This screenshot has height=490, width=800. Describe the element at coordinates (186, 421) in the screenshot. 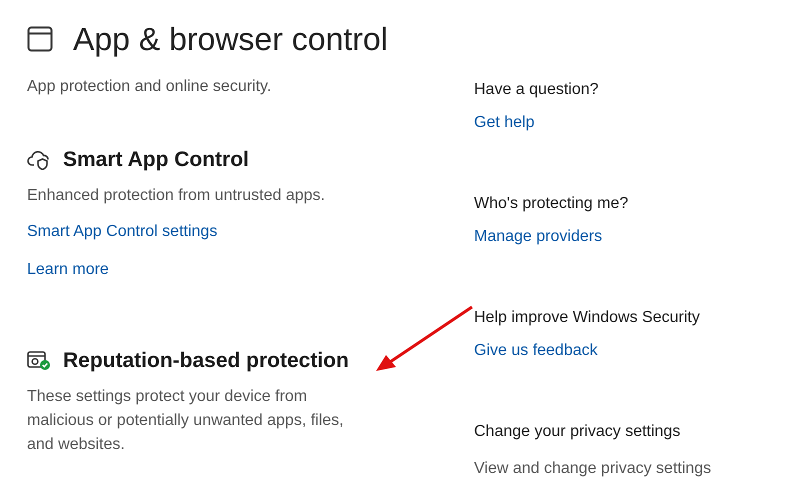

I see `section-description: These settings protect your device from malicious or potentially unwanted apps, files, and websites.` at that location.